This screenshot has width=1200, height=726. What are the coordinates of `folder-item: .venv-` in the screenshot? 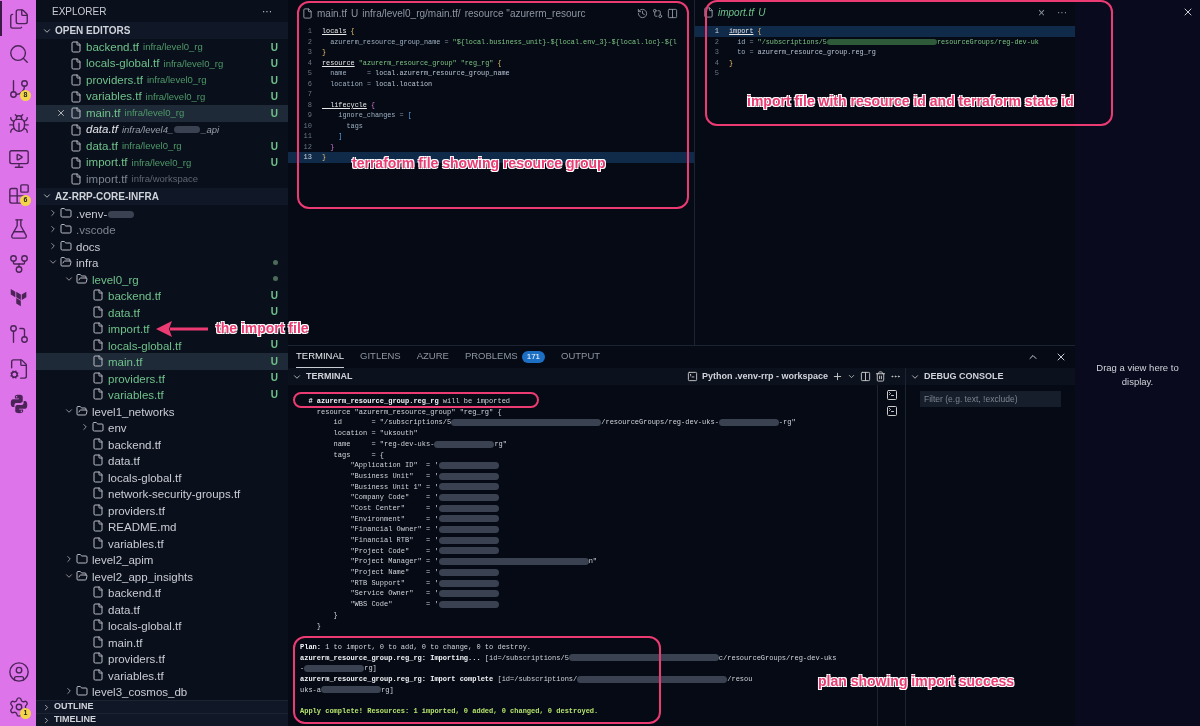 It's located at (87, 212).